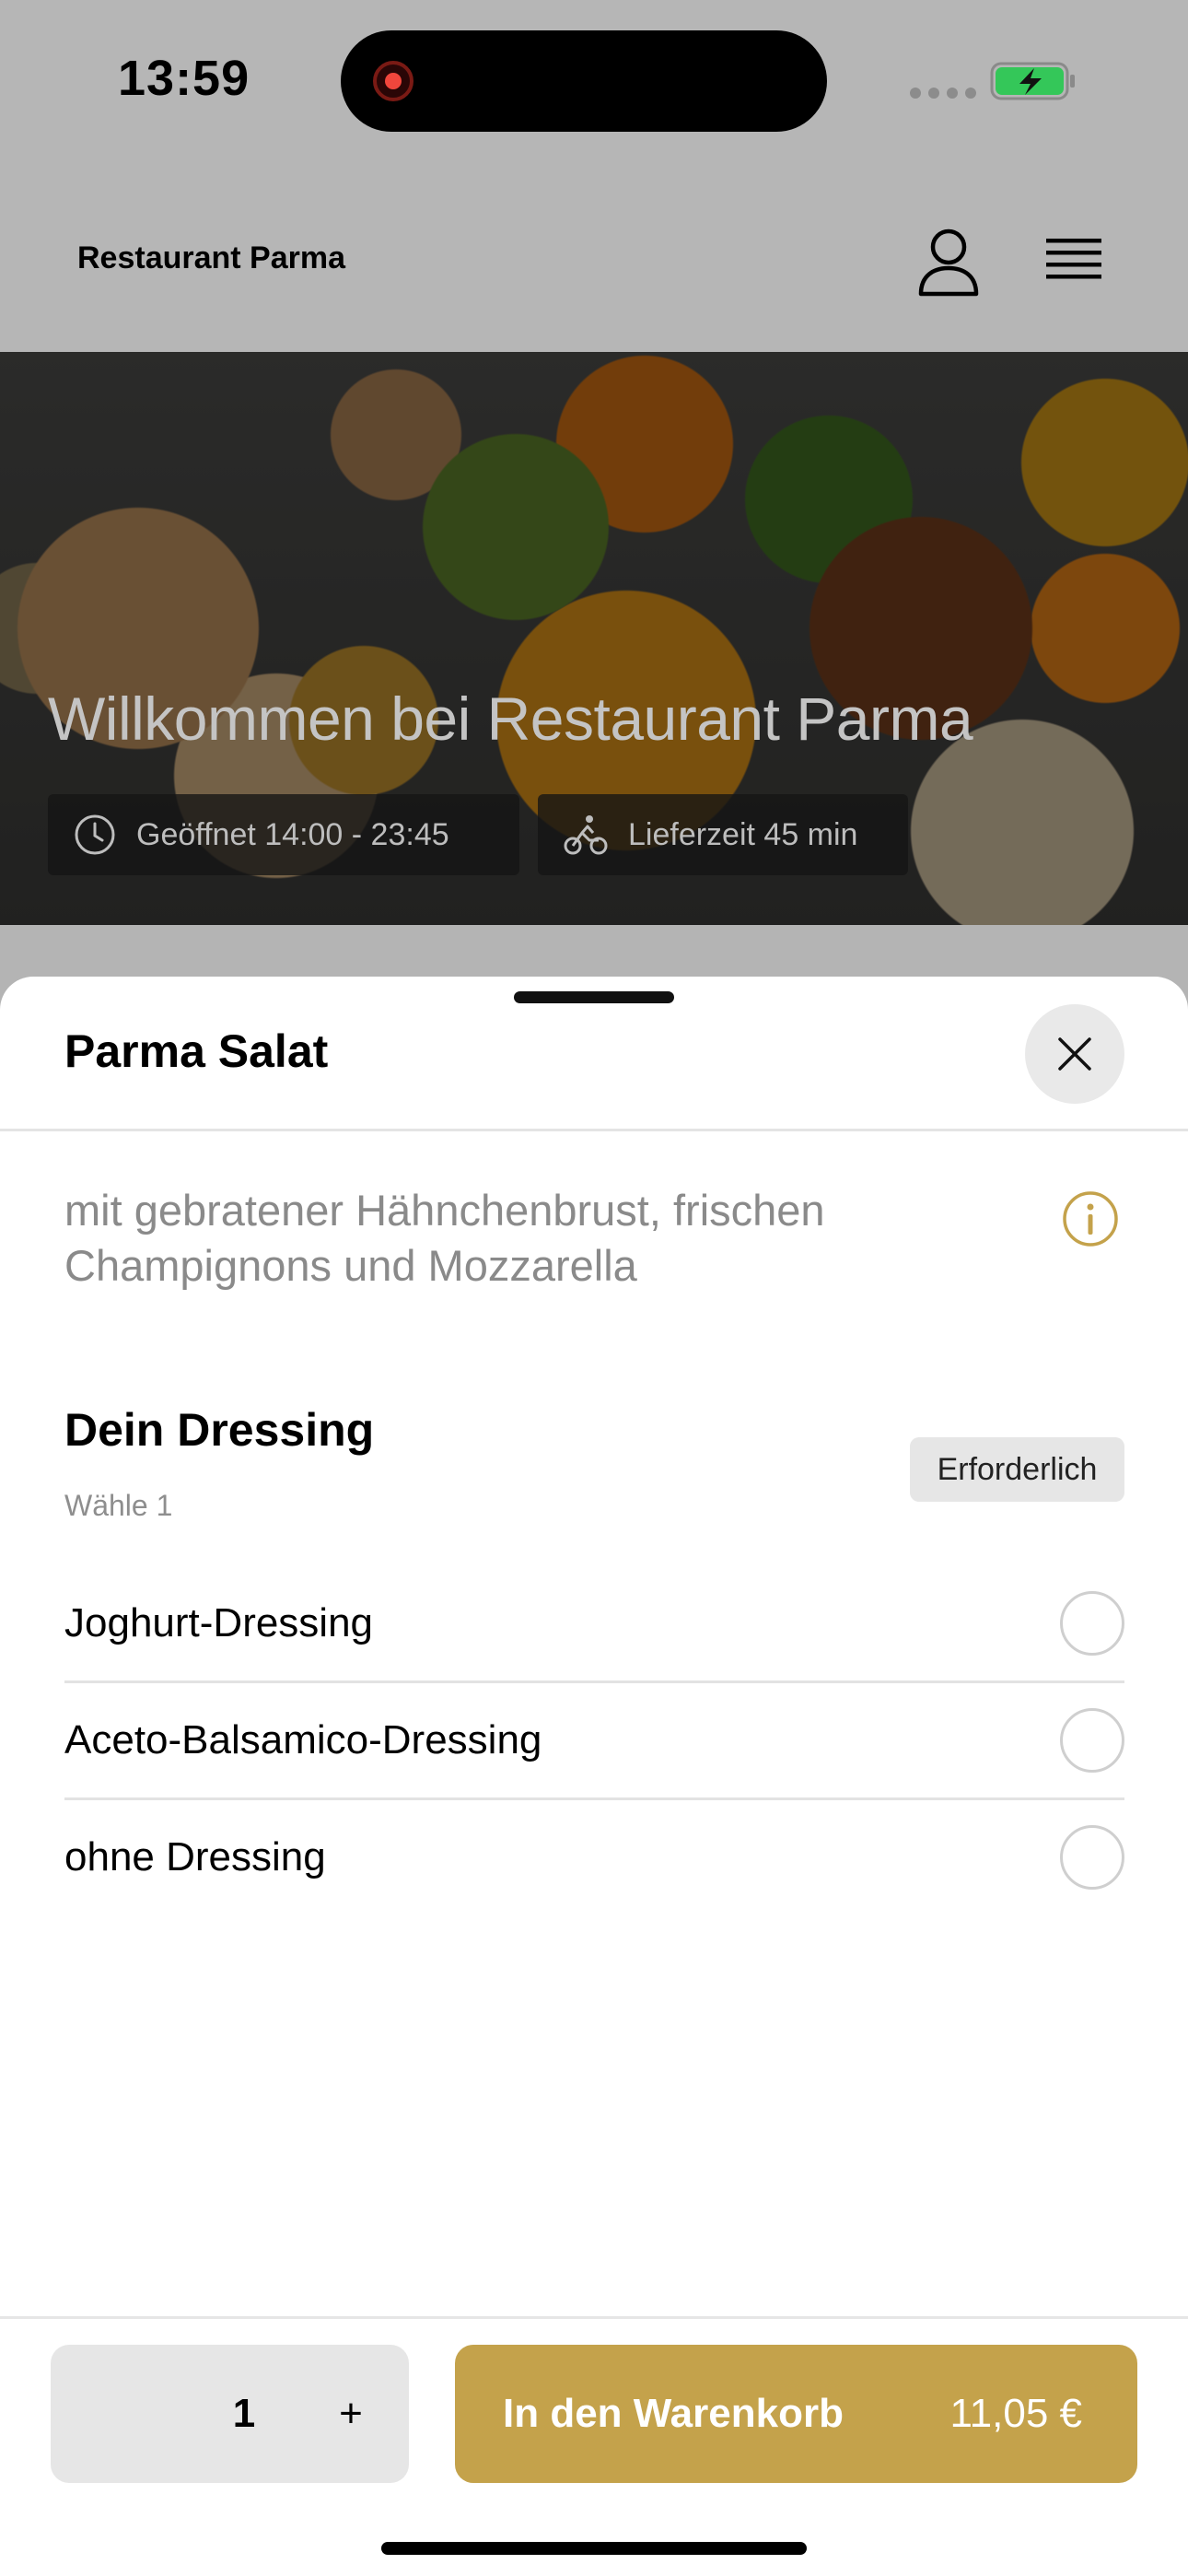  What do you see at coordinates (673, 2413) in the screenshot?
I see `add-to-cart-label: In den Warenkorb` at bounding box center [673, 2413].